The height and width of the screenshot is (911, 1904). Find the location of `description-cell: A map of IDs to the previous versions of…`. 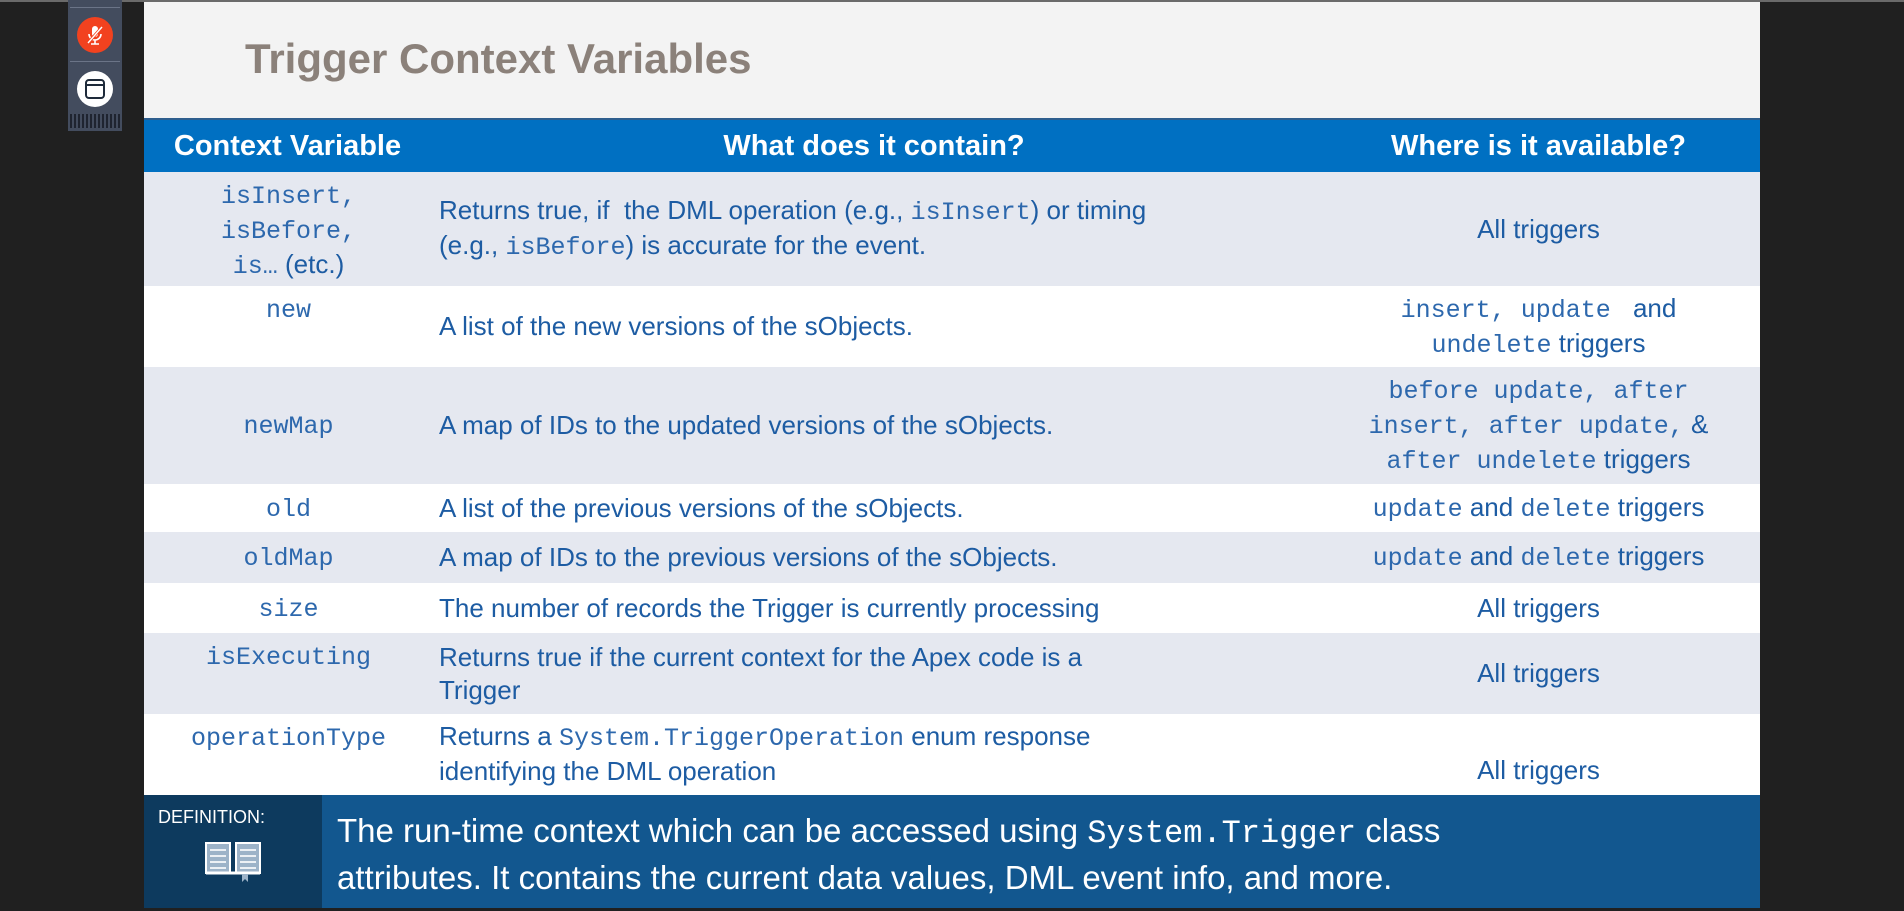

description-cell: A map of IDs to the previous versions of… is located at coordinates (879, 557).